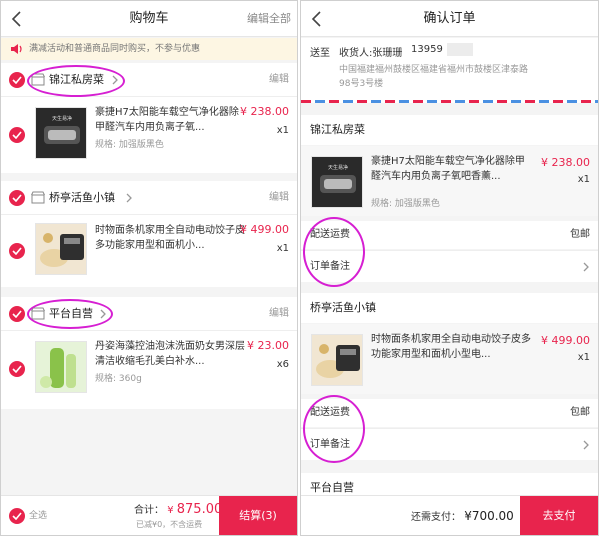 The image size is (600, 536). I want to click on confirm-nav-bar: 确认订单, so click(449, 19).